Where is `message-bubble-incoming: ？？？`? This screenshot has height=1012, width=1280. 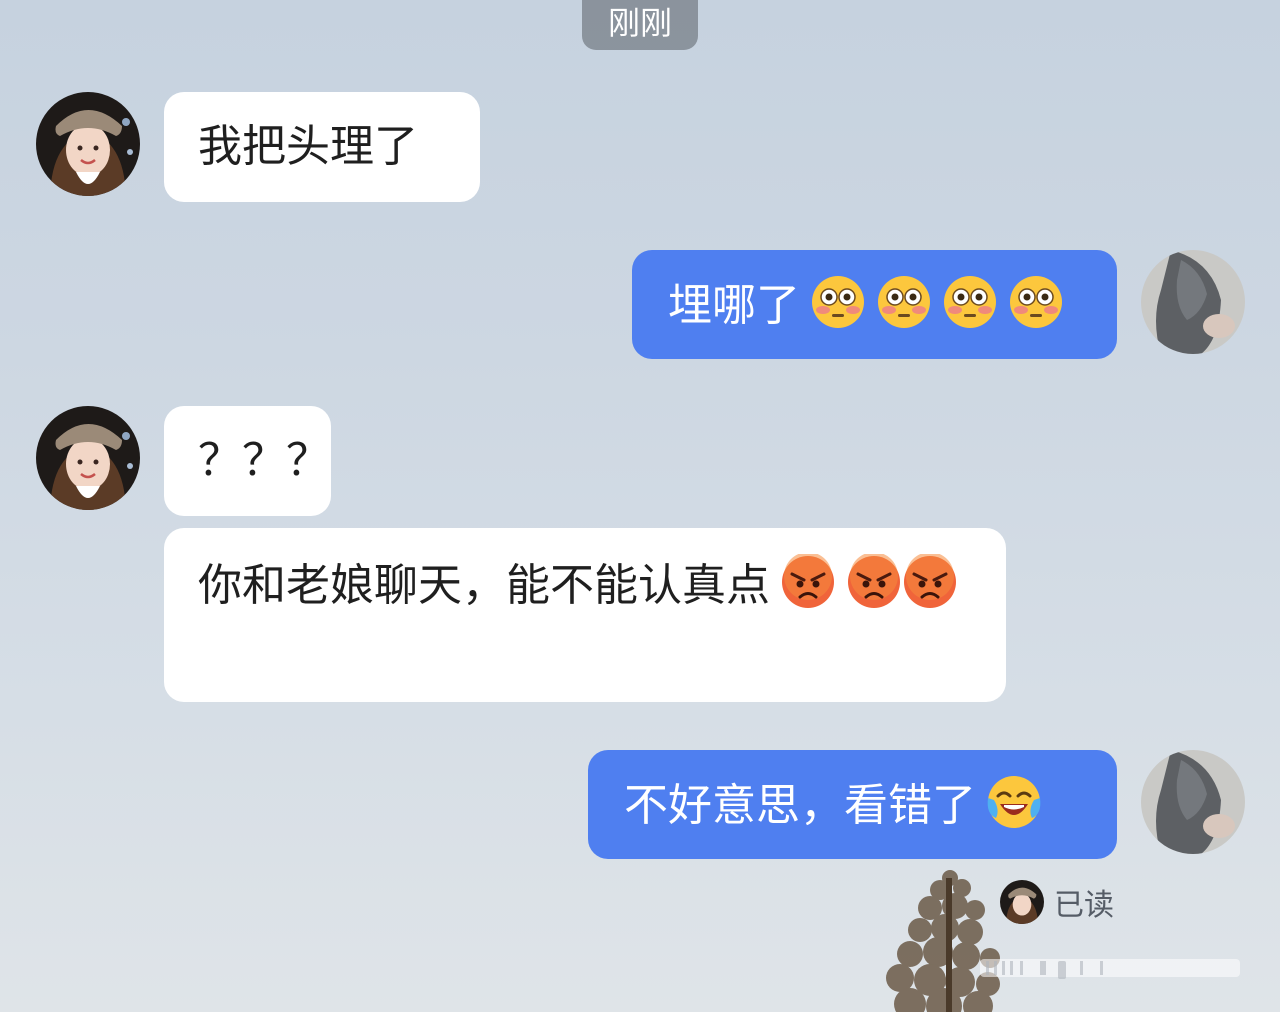
message-bubble-incoming: ？？？ is located at coordinates (247, 461).